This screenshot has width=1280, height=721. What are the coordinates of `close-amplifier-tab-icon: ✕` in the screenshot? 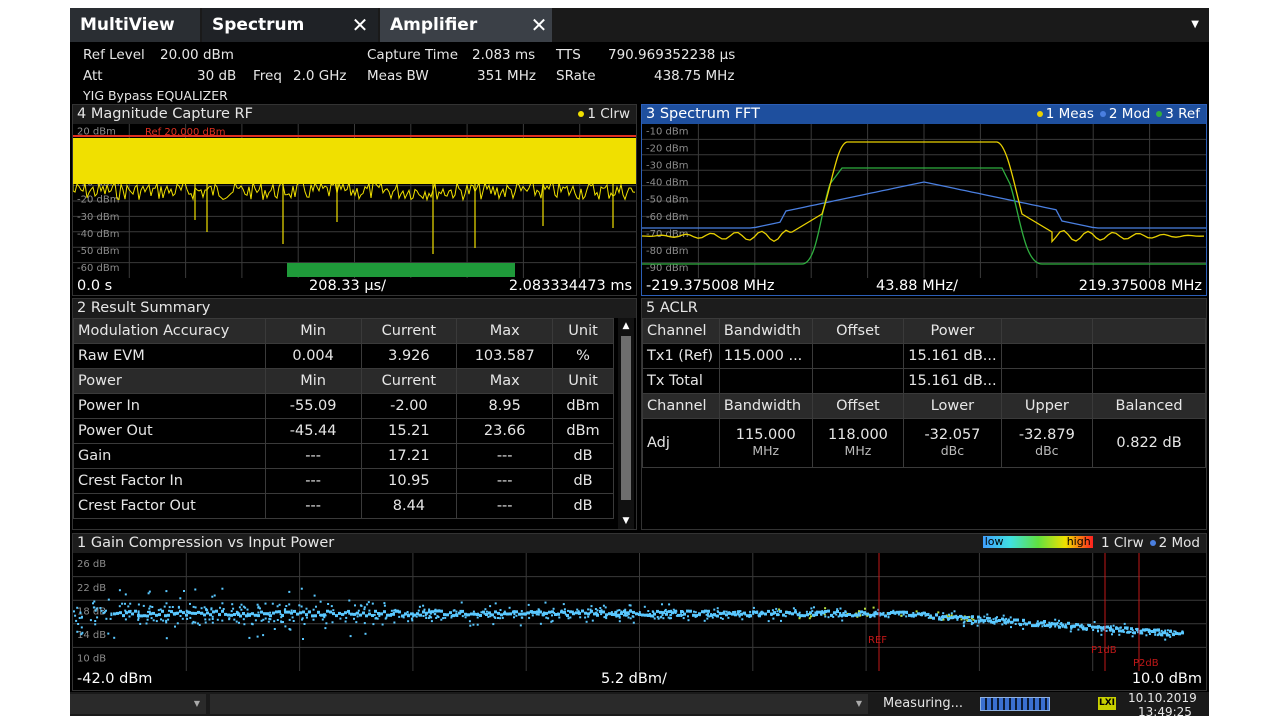 It's located at (539, 25).